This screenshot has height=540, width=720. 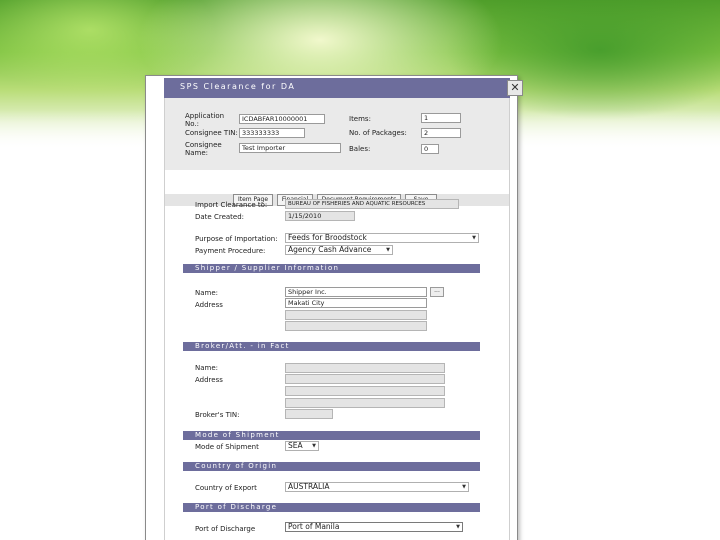 I want to click on payment-label: Payment Procedure:, so click(x=230, y=251).